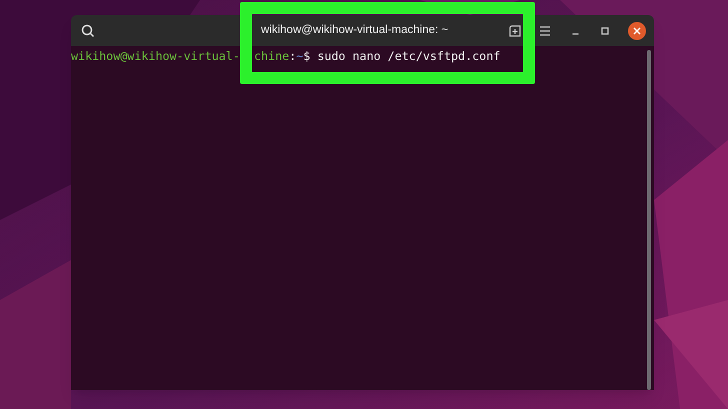 The height and width of the screenshot is (409, 728). I want to click on menu-button, so click(545, 31).